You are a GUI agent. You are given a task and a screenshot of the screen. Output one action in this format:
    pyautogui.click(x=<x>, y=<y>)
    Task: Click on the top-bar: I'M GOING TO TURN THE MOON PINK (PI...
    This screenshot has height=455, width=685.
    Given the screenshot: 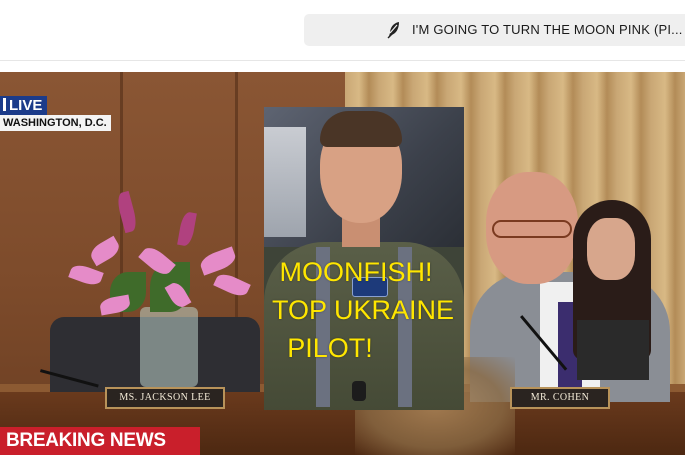 What is the action you would take?
    pyautogui.click(x=342, y=30)
    